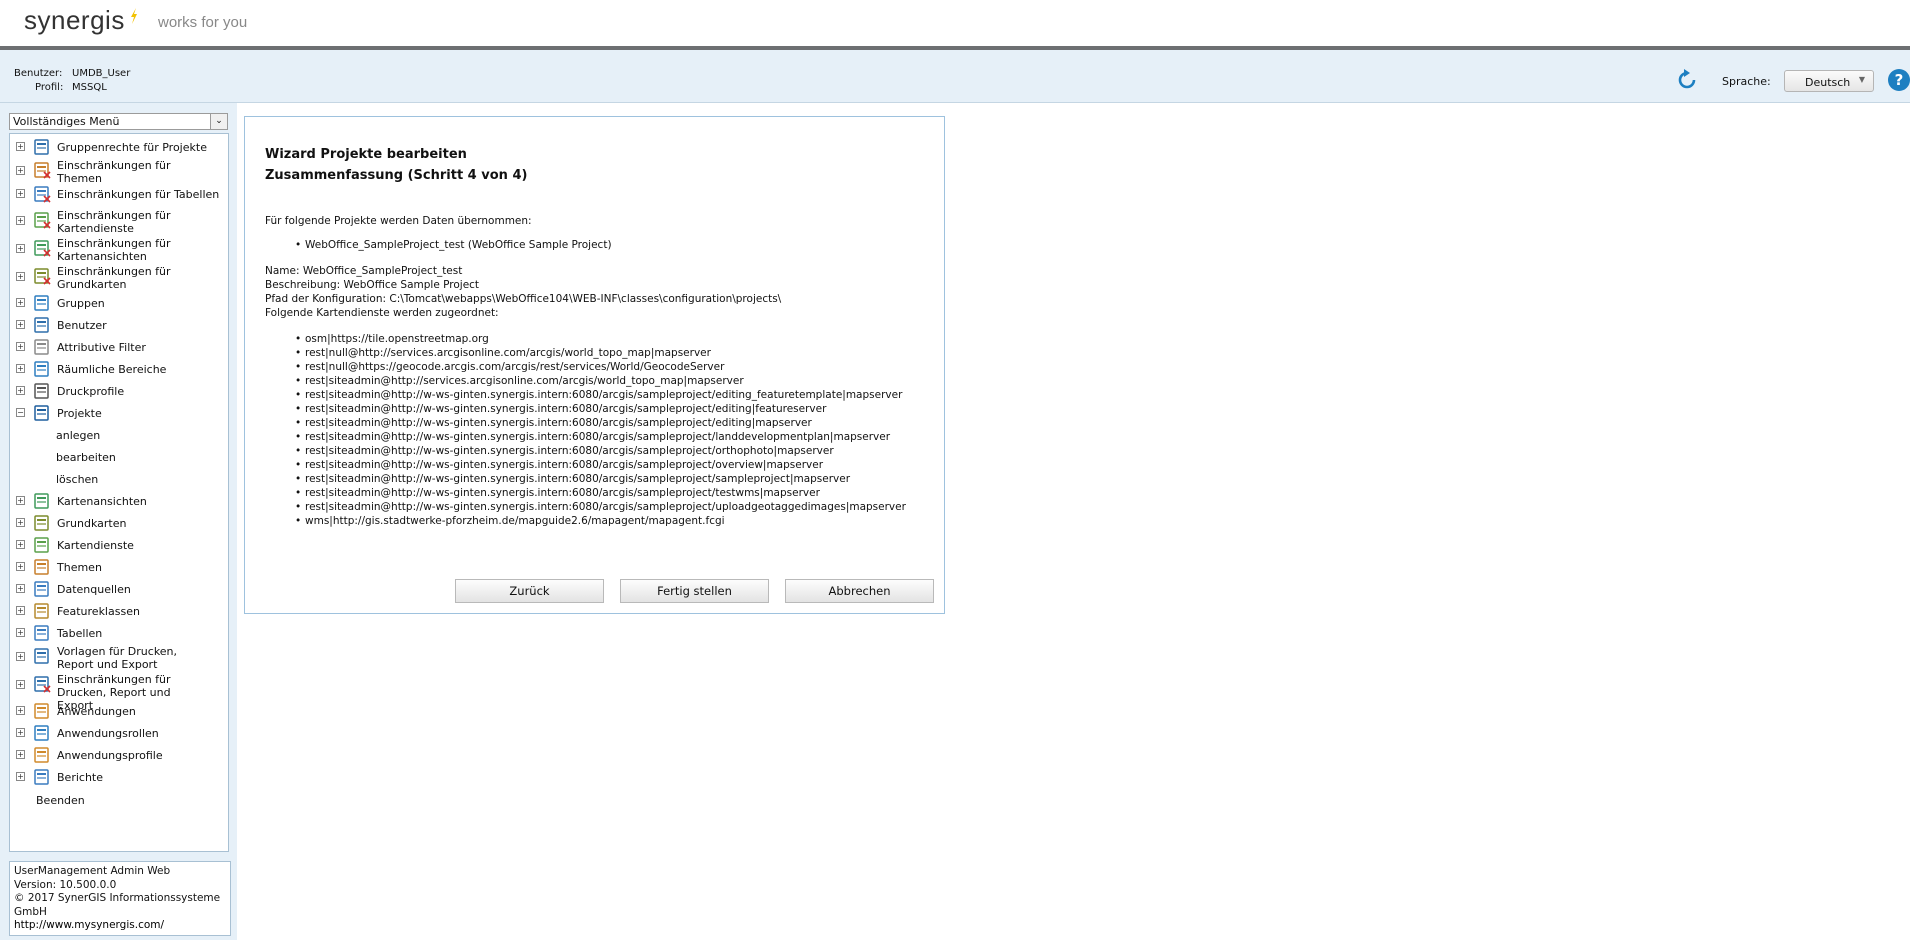  I want to click on chevron-down-icon: ⌄, so click(218, 121).